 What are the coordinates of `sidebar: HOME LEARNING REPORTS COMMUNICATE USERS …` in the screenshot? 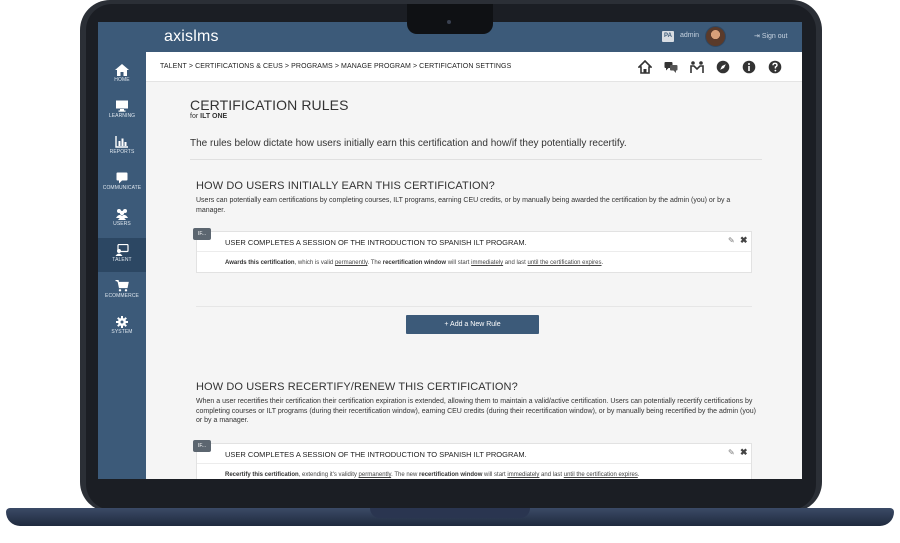 It's located at (122, 265).